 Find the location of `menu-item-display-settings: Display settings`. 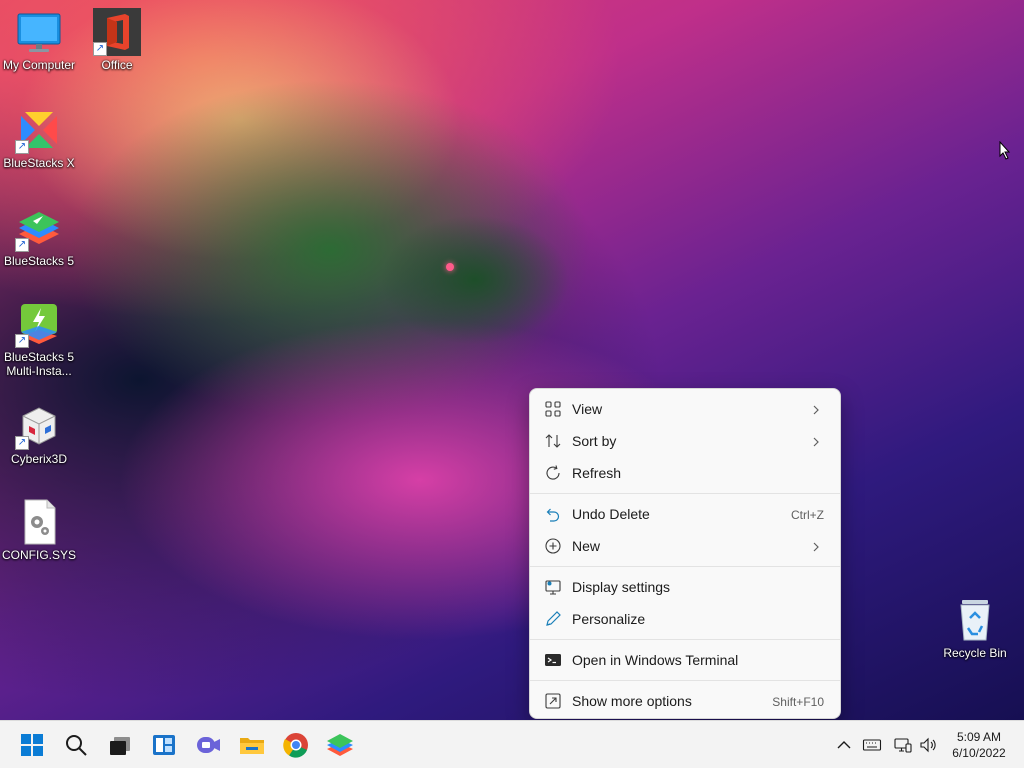

menu-item-display-settings: Display settings is located at coordinates (685, 587).